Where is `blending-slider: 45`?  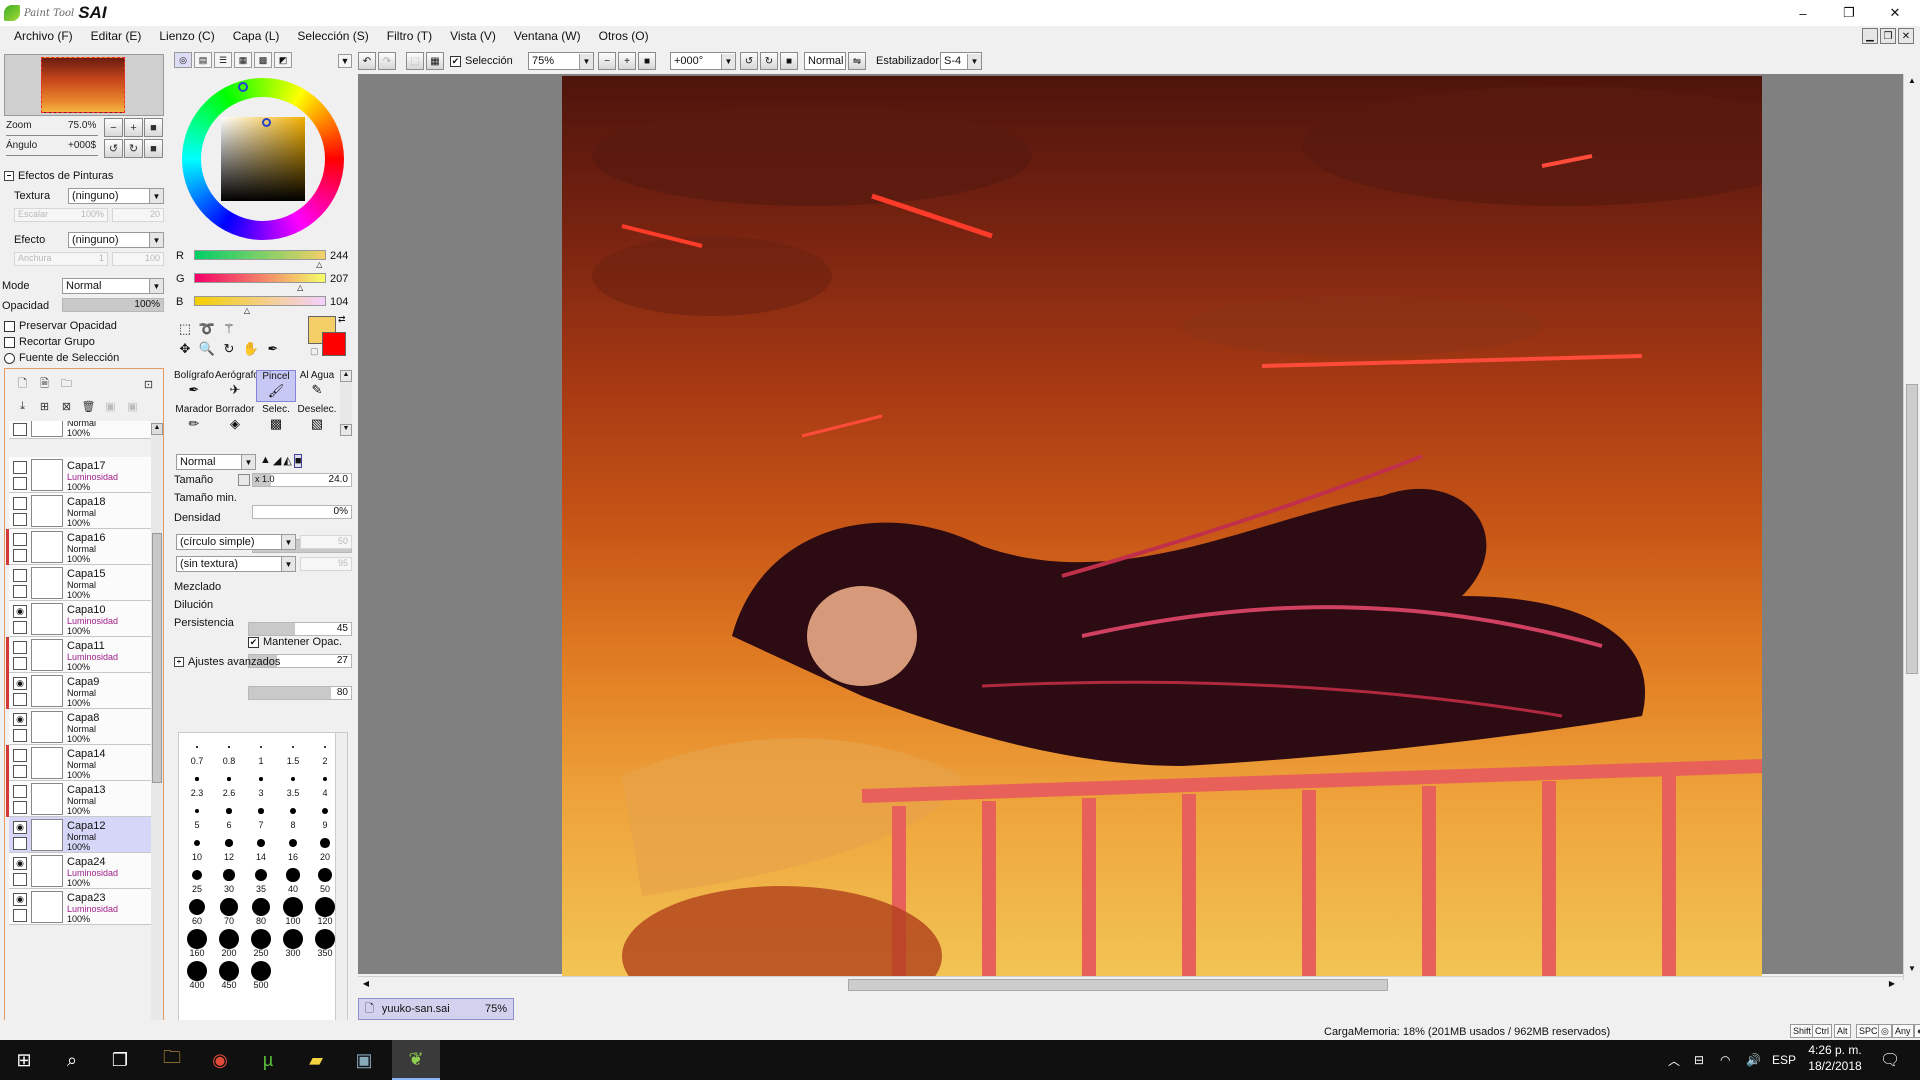
blending-slider: 45 is located at coordinates (300, 629).